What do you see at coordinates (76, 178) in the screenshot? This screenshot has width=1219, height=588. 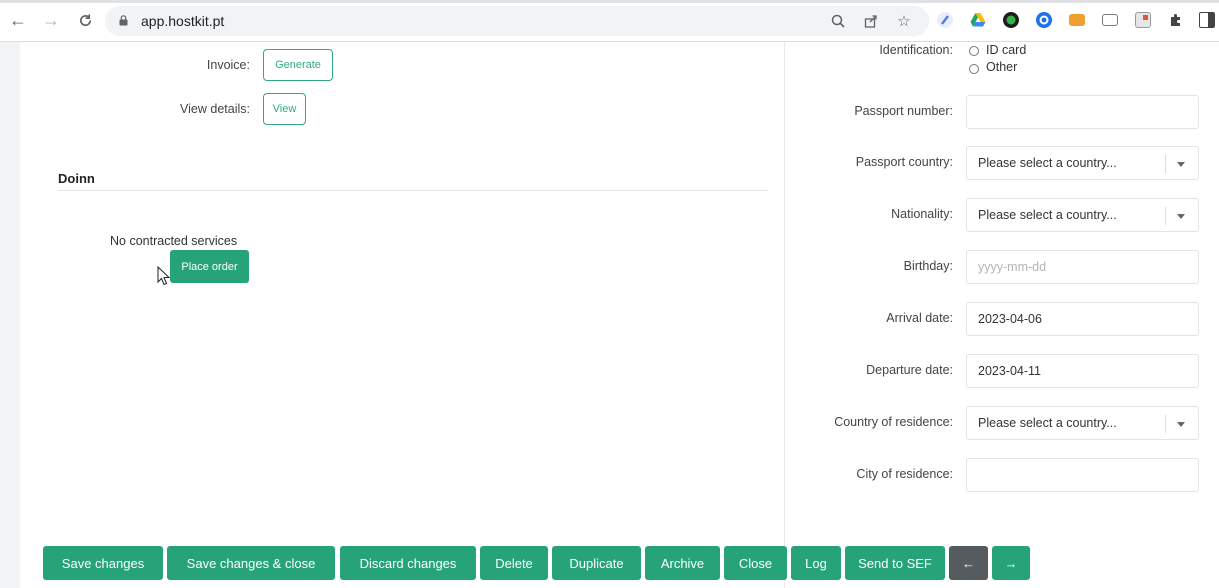 I see `section-title-doinn: Doinn` at bounding box center [76, 178].